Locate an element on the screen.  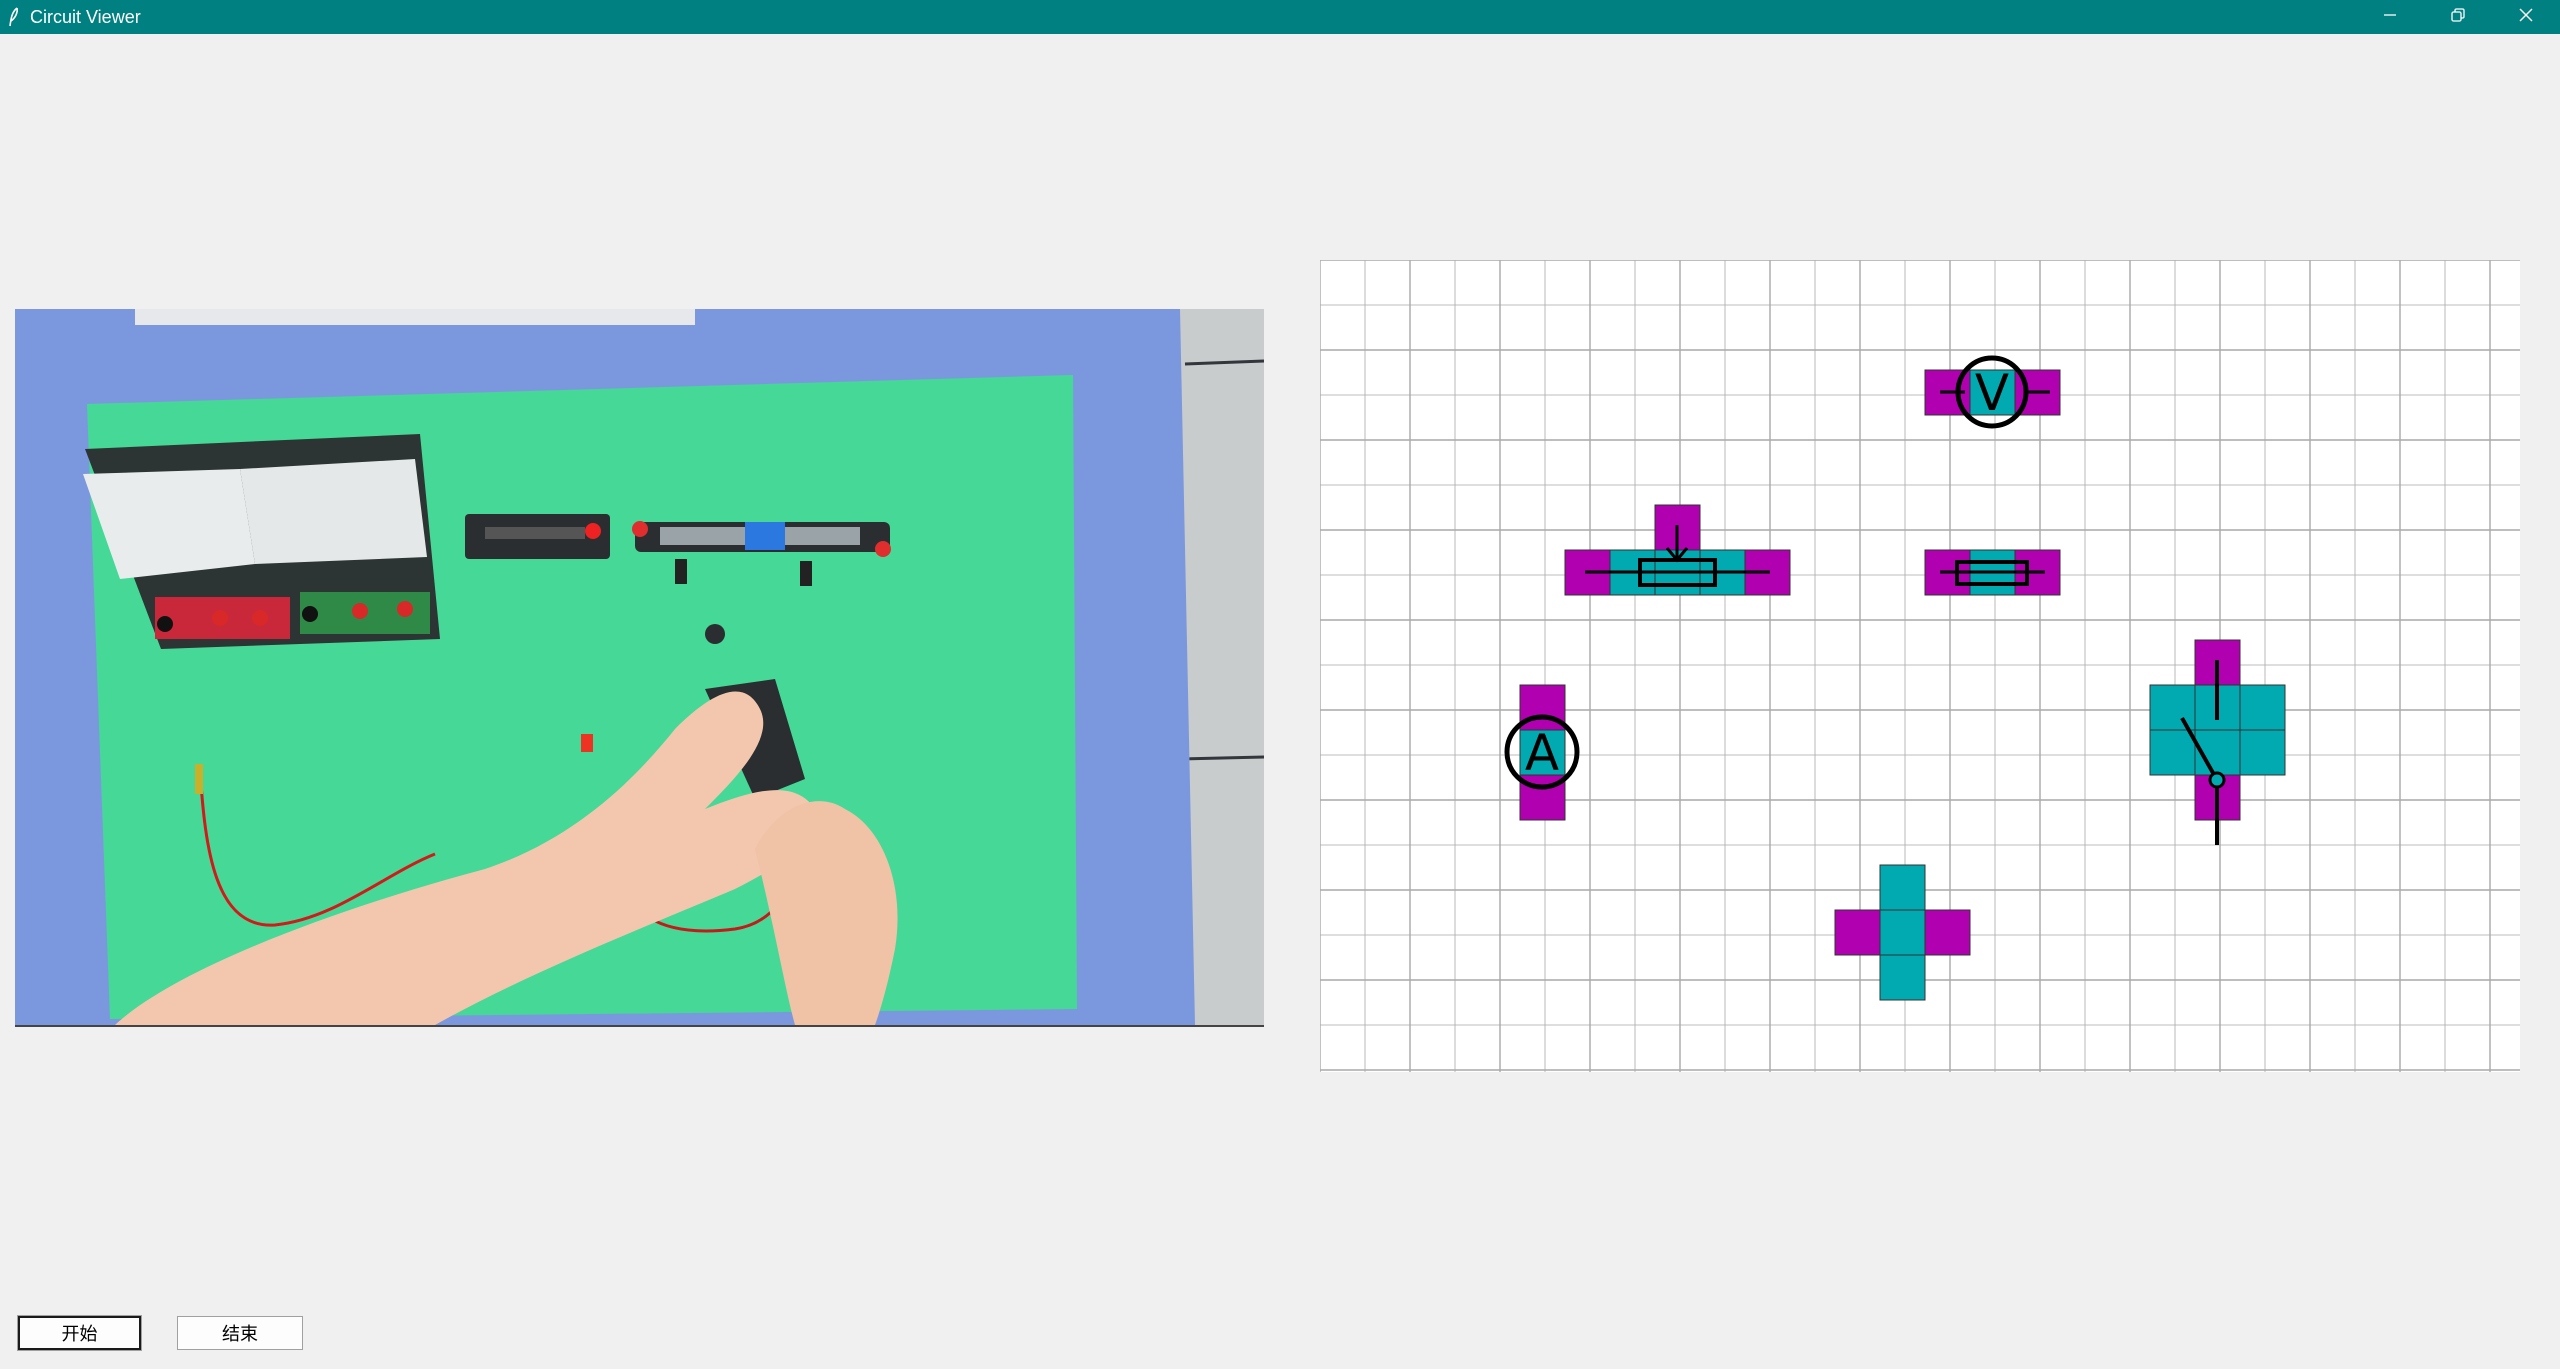
restore-button is located at coordinates (2458, 17).